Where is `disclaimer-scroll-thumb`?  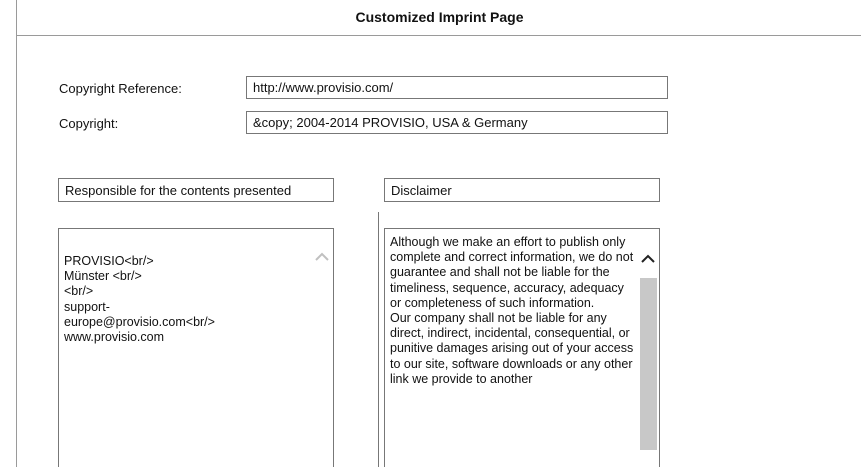
disclaimer-scroll-thumb is located at coordinates (648, 364).